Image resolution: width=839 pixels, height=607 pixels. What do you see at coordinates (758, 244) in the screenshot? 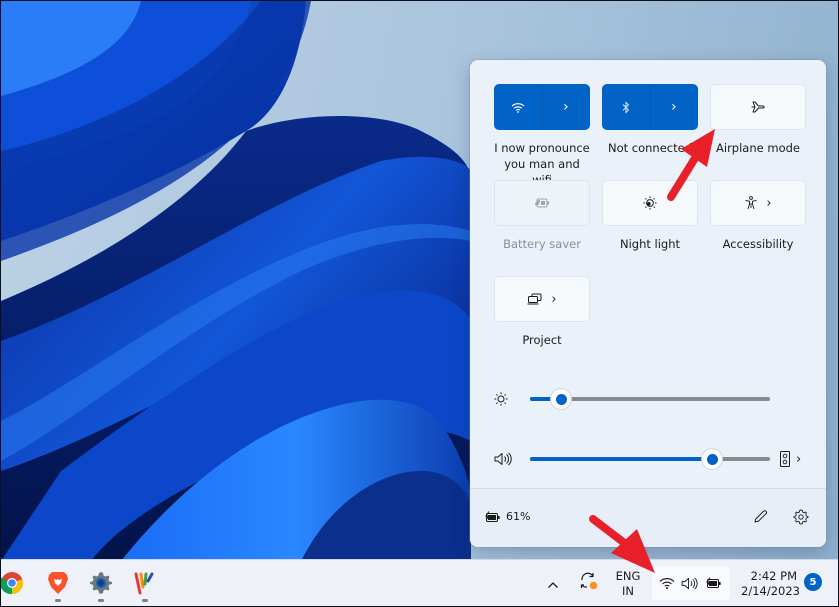
I see `tile-label: Accessibility` at bounding box center [758, 244].